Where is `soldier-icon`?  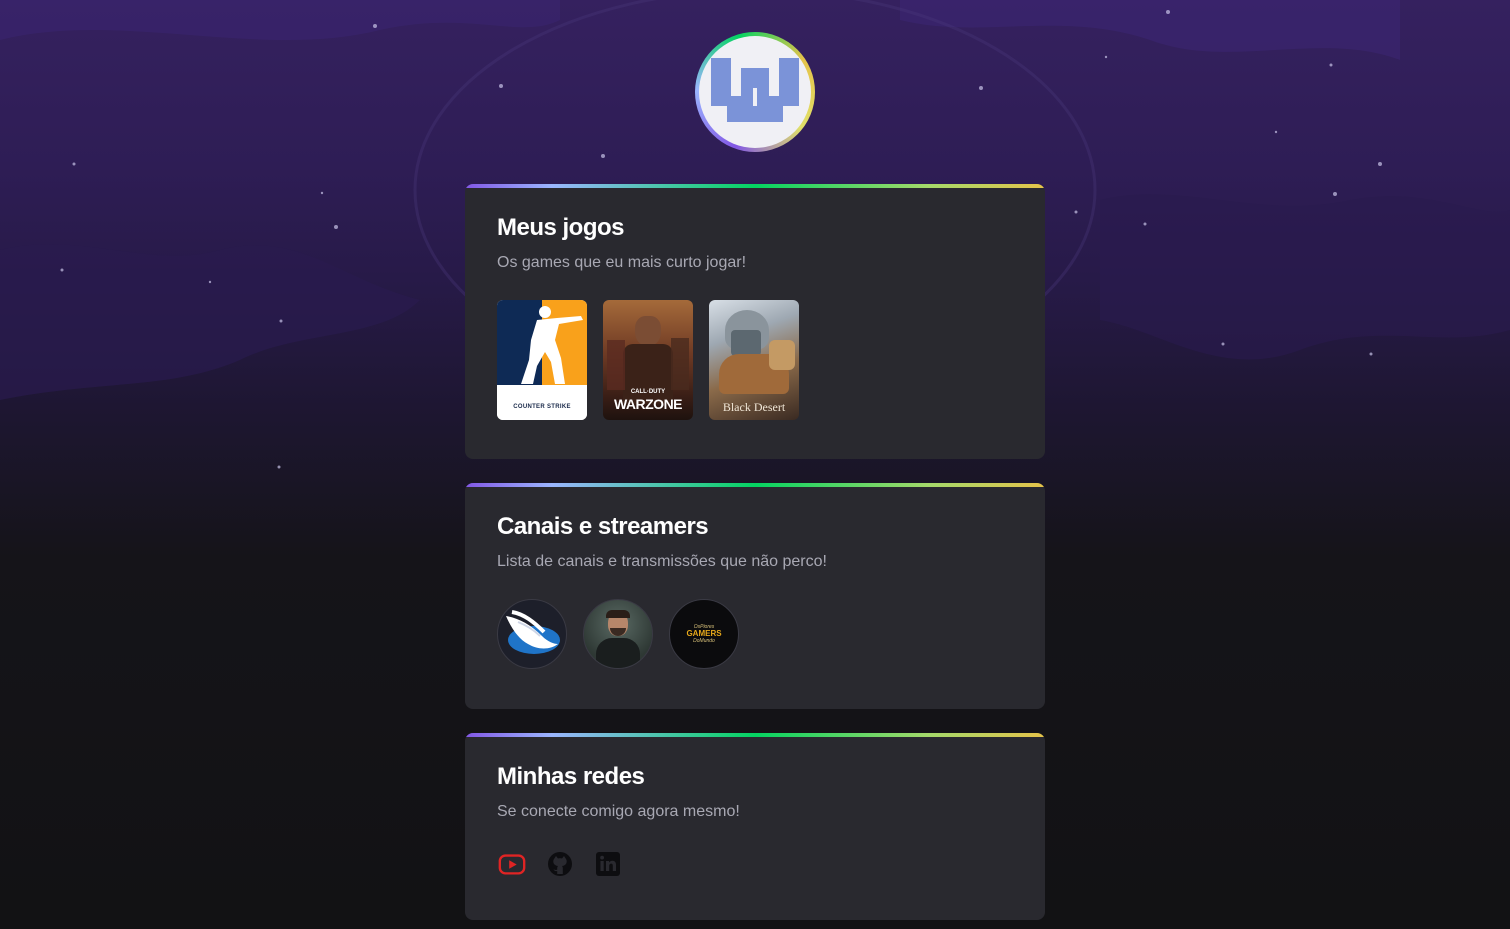
soldier-icon is located at coordinates (552, 345).